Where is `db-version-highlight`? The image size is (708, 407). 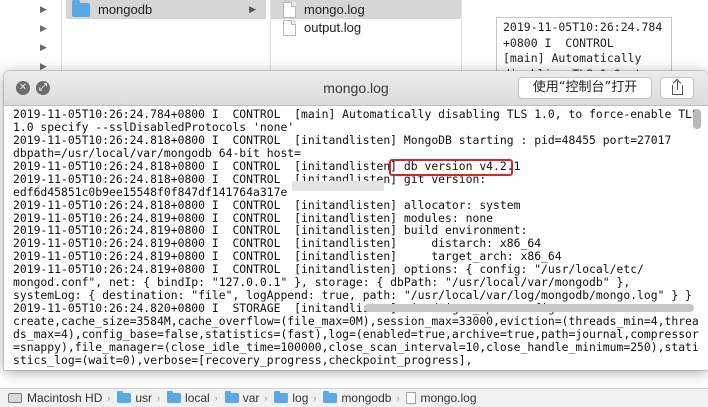 db-version-highlight is located at coordinates (451, 167).